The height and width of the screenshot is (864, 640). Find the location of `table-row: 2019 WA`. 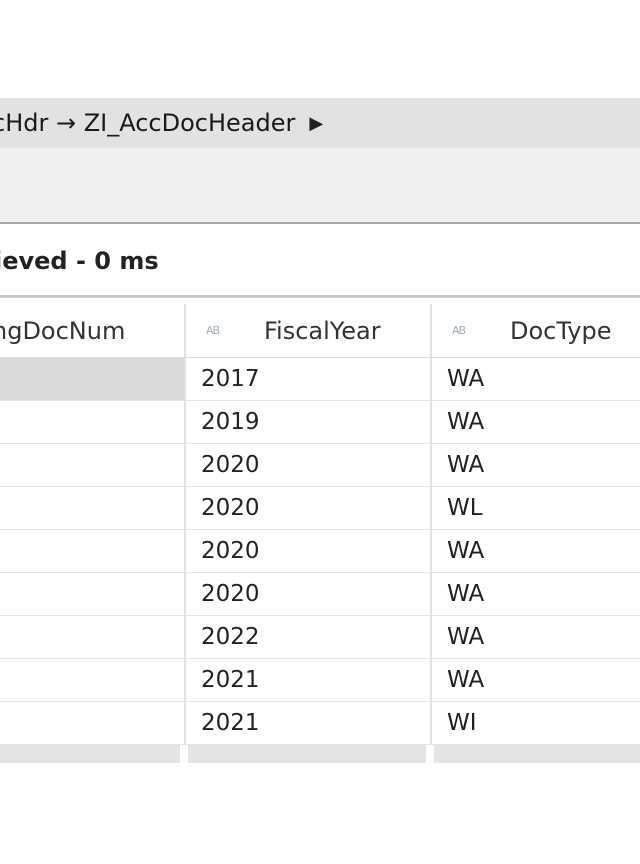

table-row: 2019 WA is located at coordinates (320, 422).